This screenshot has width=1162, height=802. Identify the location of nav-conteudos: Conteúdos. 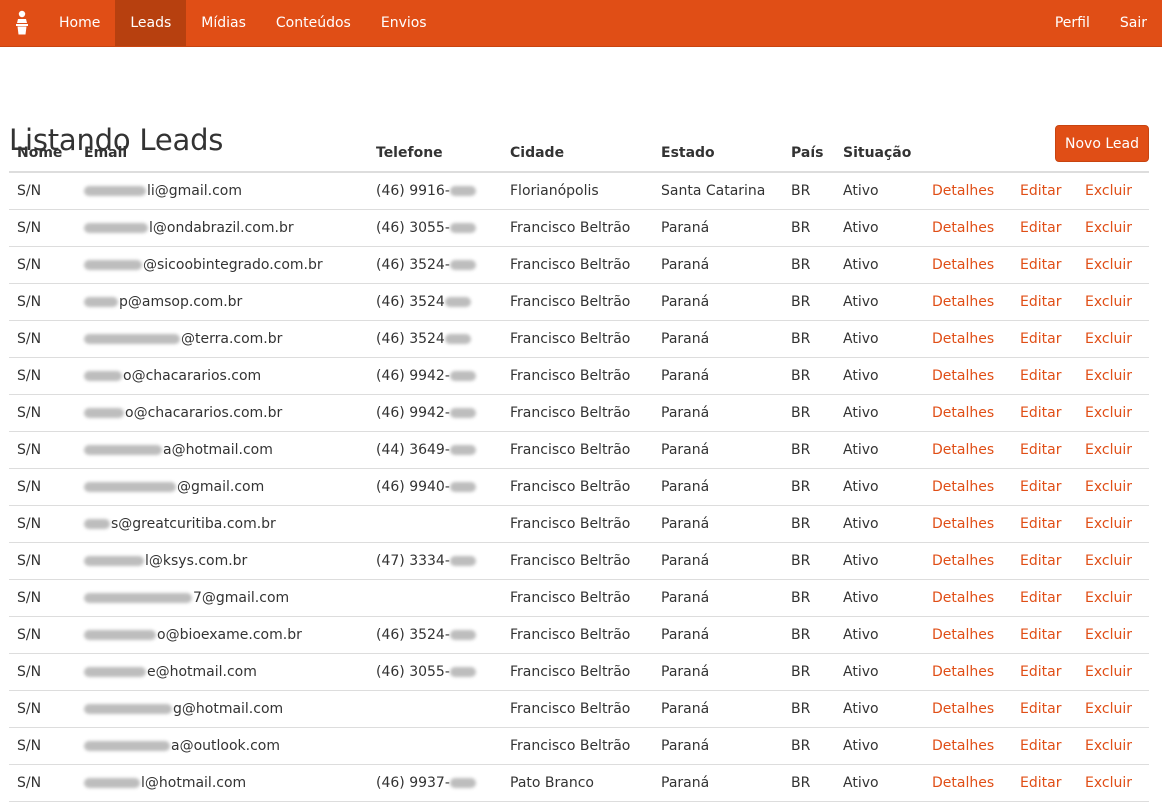
(313, 23).